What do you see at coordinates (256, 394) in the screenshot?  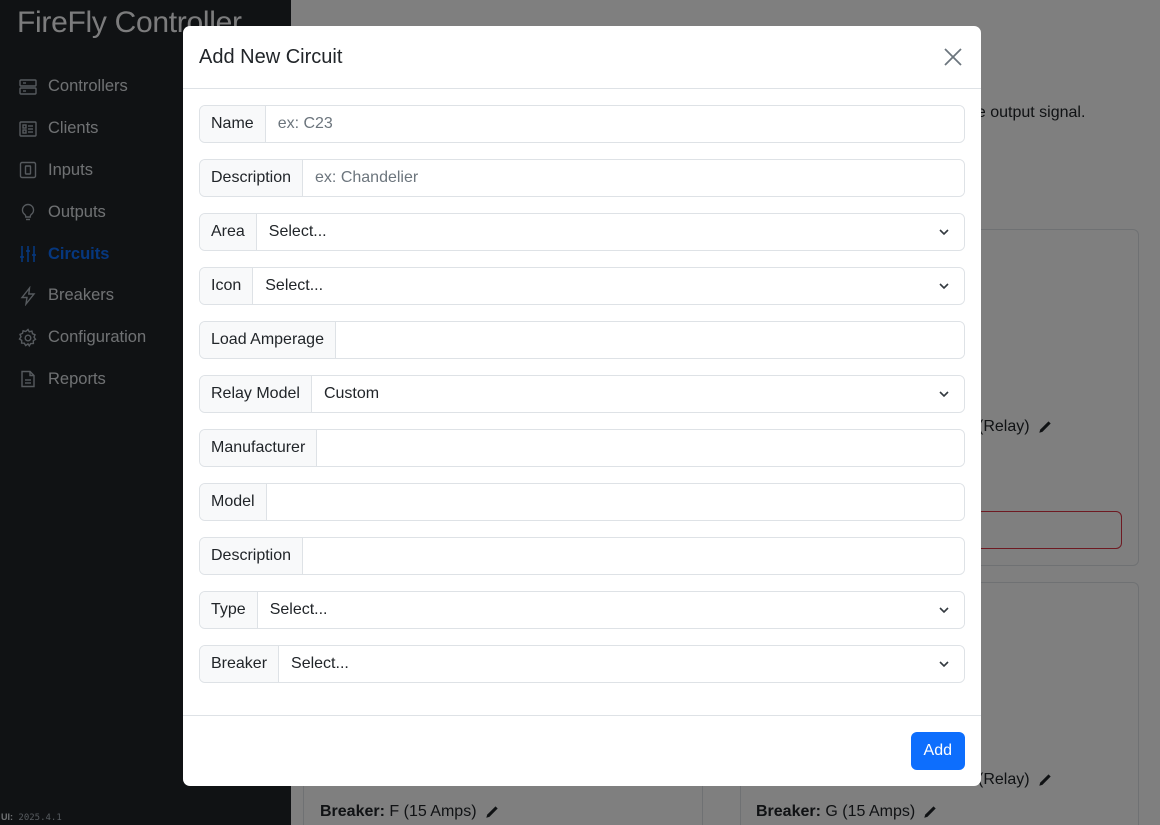 I see `relay-model-label: Relay Model` at bounding box center [256, 394].